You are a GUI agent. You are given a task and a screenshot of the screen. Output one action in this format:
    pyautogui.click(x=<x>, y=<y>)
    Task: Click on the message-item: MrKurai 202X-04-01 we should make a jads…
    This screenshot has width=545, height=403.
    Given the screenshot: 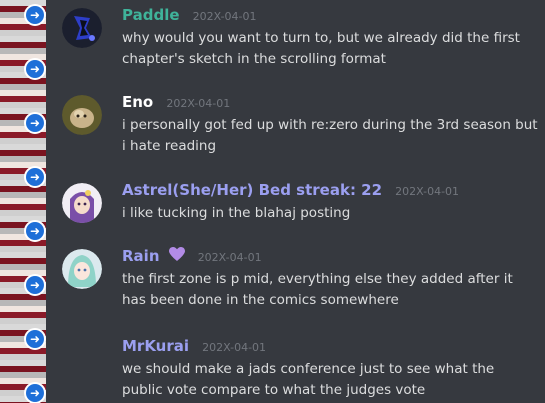 What is the action you would take?
    pyautogui.click(x=303, y=368)
    